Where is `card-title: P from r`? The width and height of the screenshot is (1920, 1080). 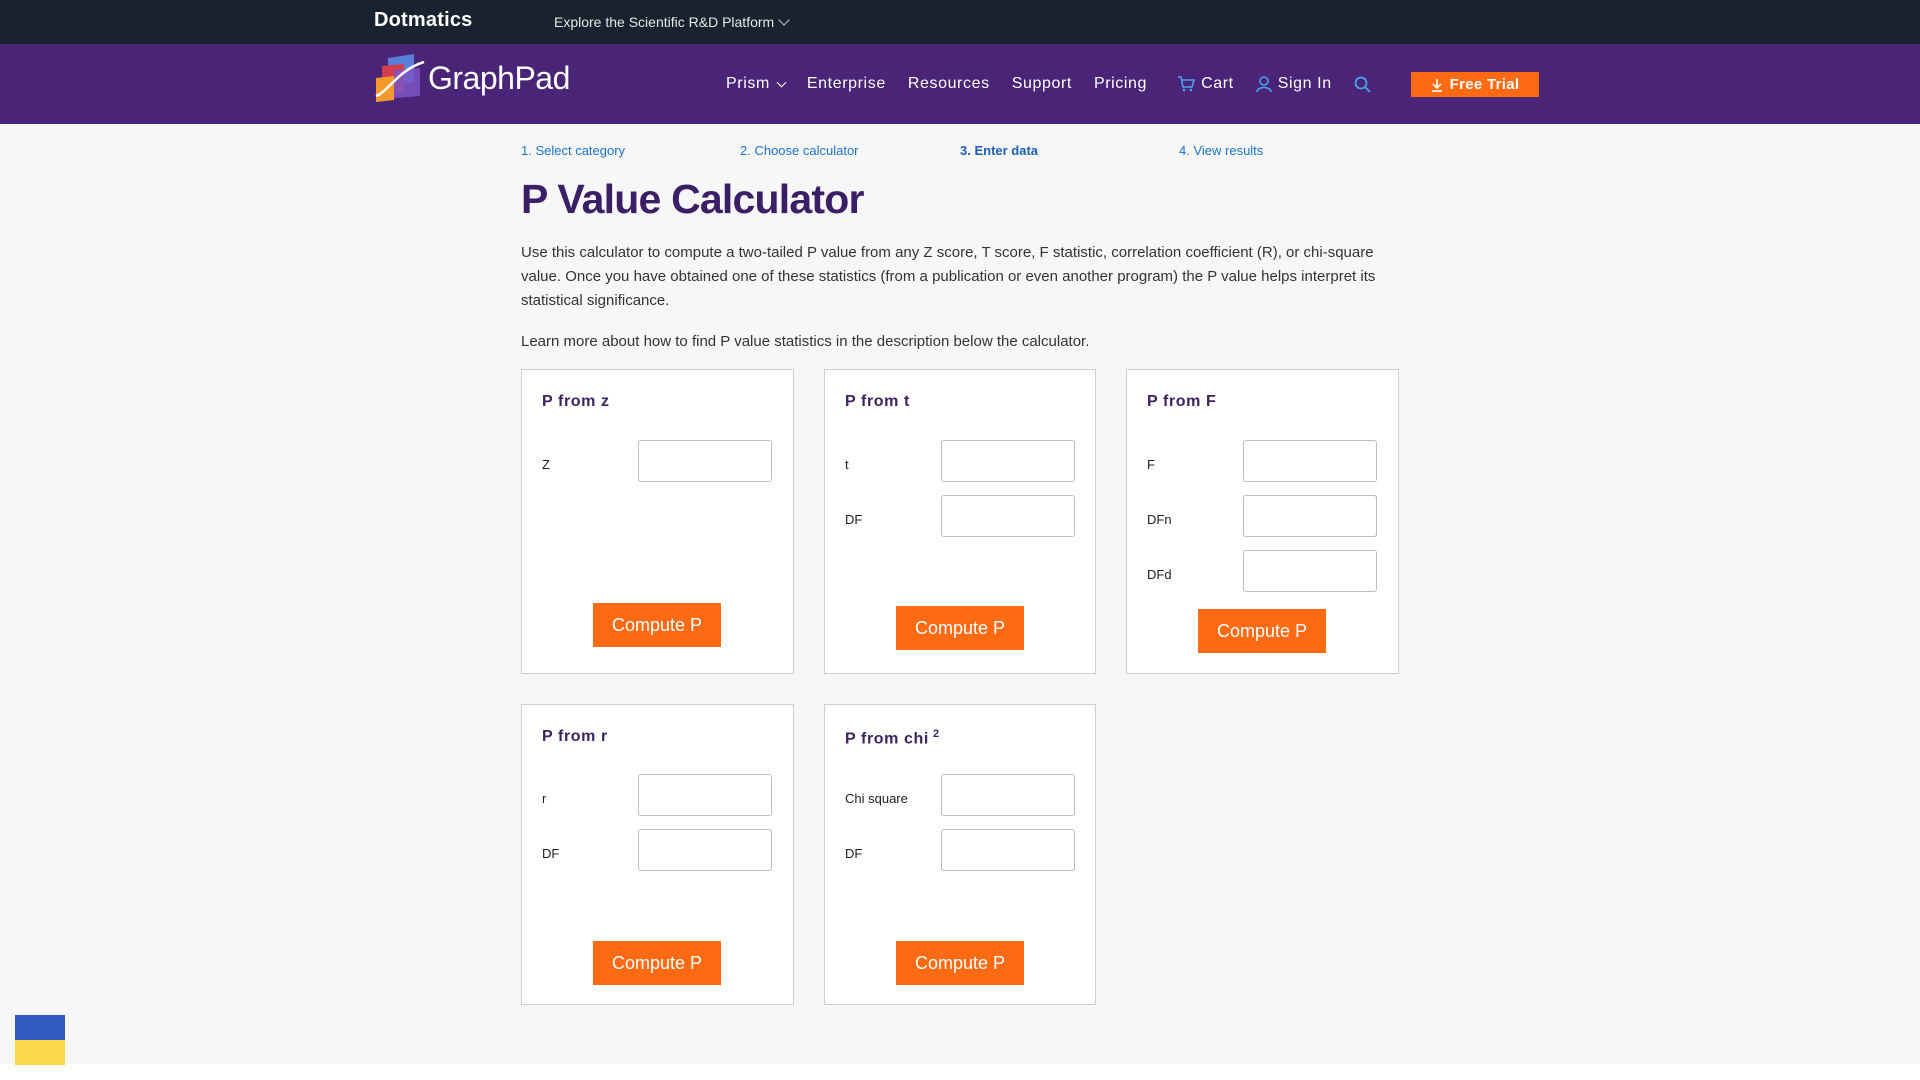
card-title: P from r is located at coordinates (575, 736).